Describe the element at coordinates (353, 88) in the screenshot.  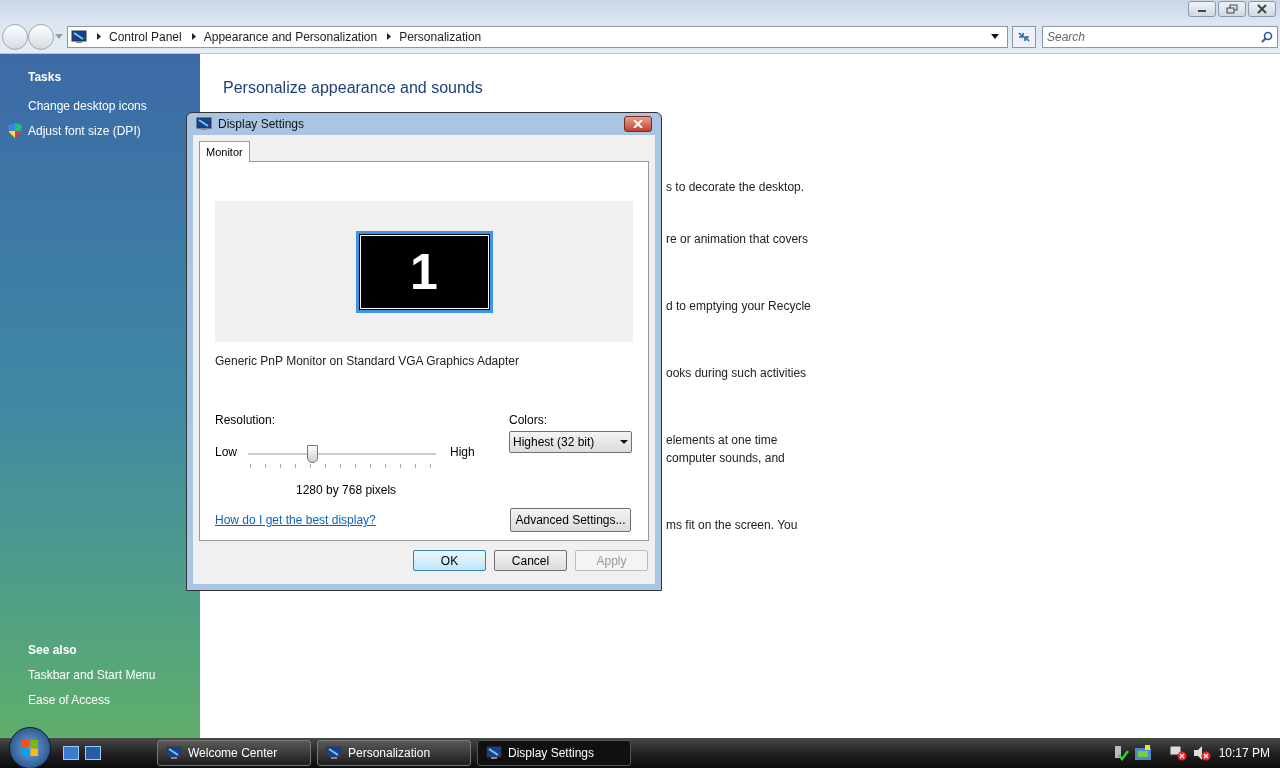
I see `page-heading: Personalize appearance and sounds` at that location.